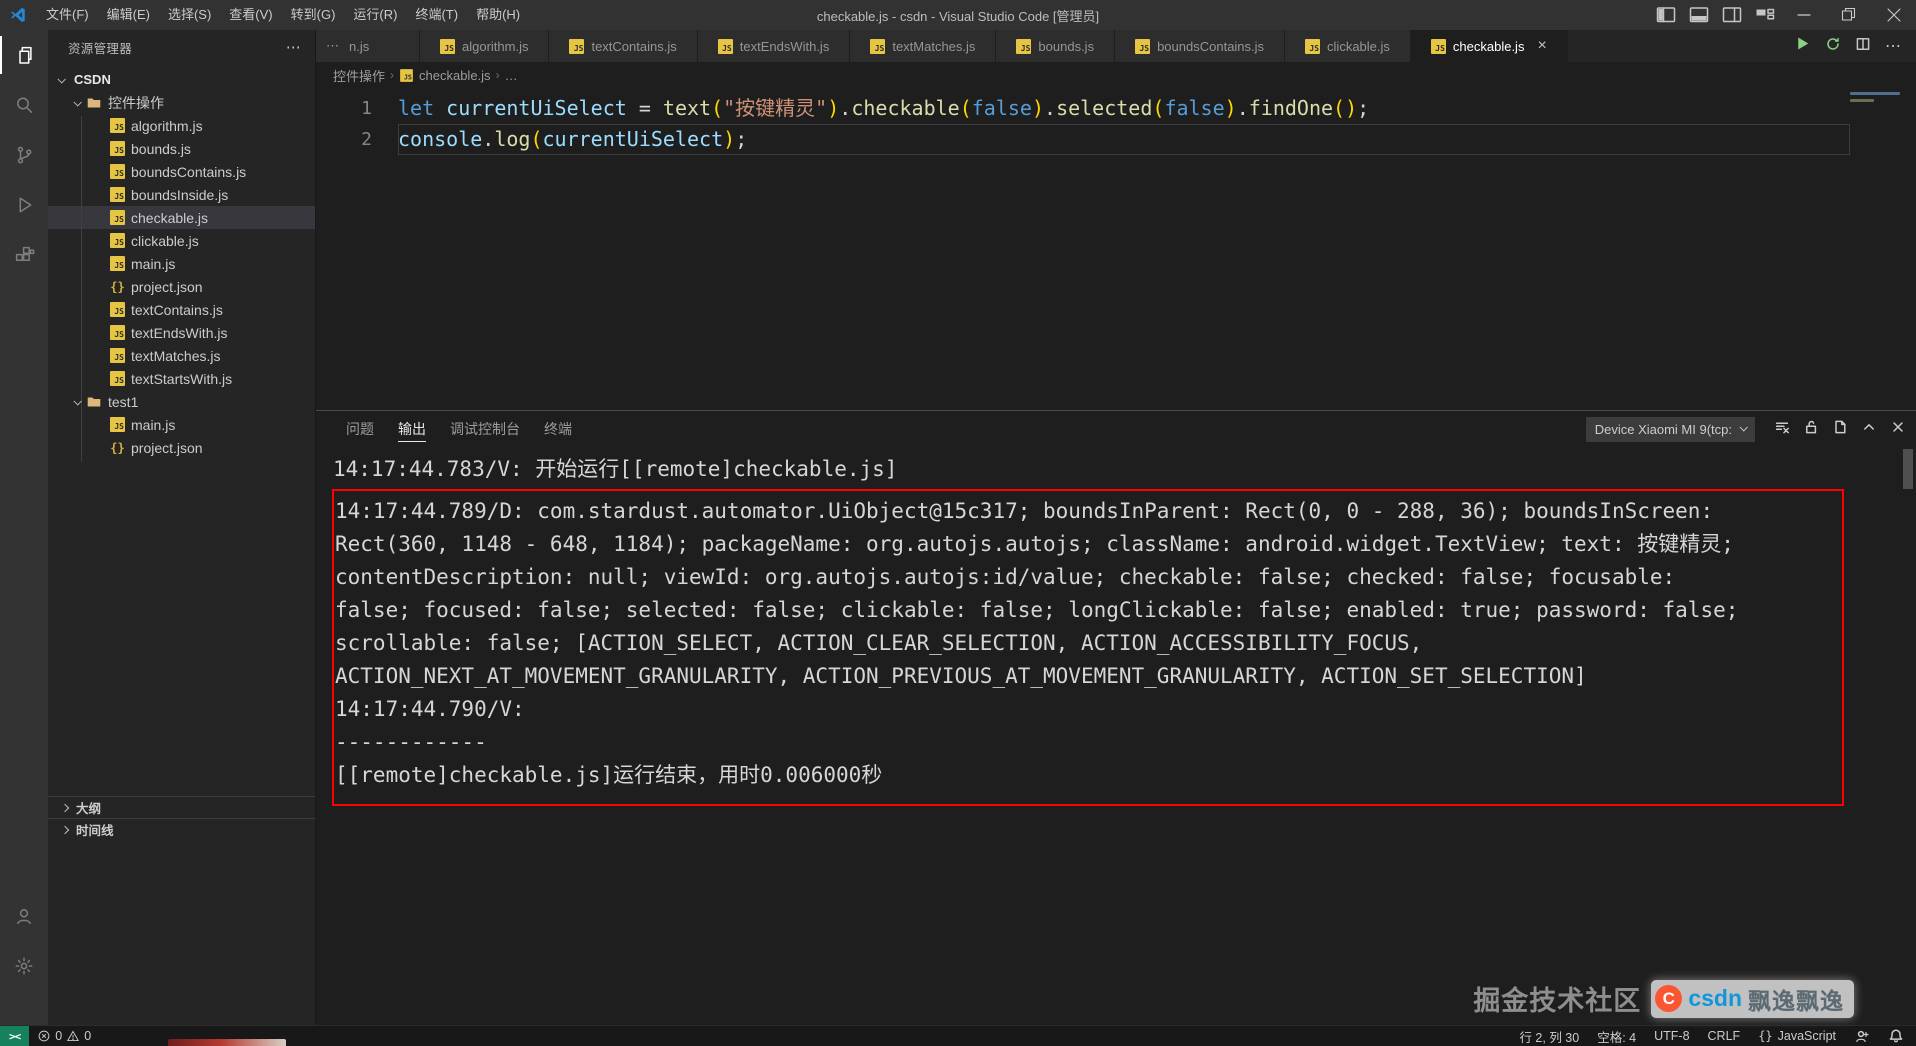 The width and height of the screenshot is (1916, 1046). I want to click on activitybar-settings, so click(24, 966).